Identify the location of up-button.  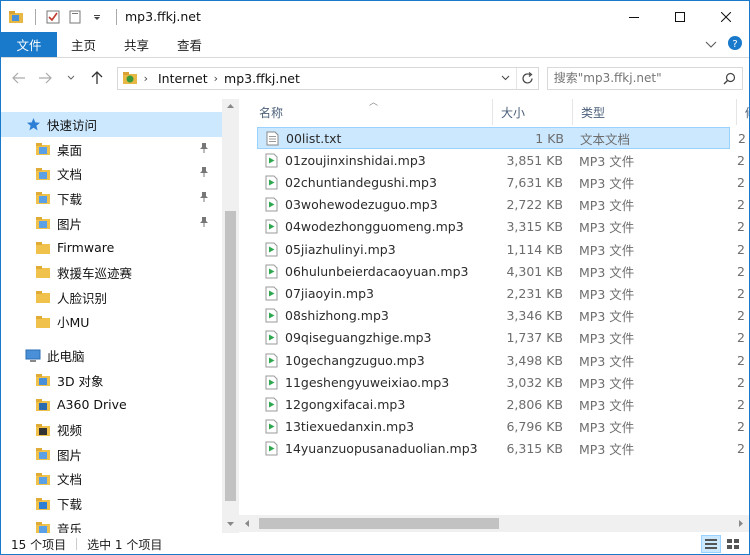
(97, 78).